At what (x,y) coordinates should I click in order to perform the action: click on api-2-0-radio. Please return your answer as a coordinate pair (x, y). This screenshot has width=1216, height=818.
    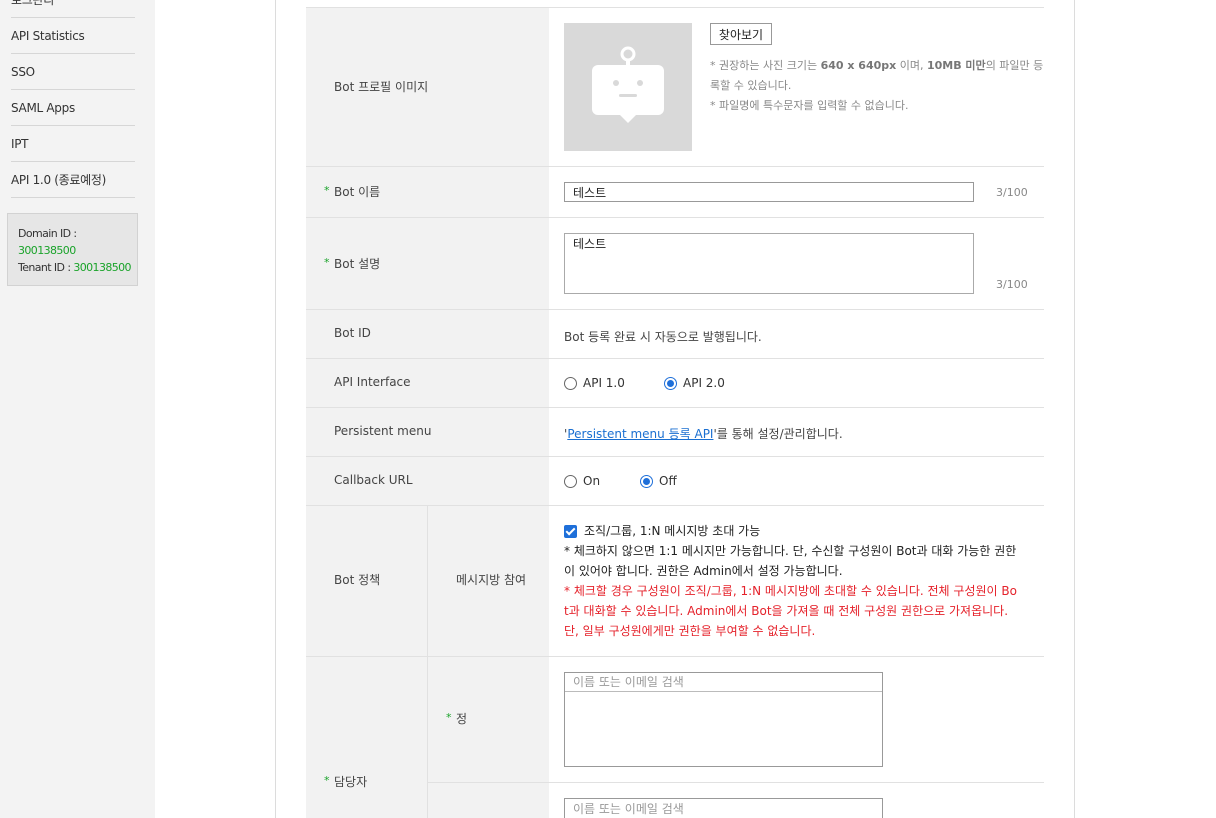
    Looking at the image, I should click on (670, 383).